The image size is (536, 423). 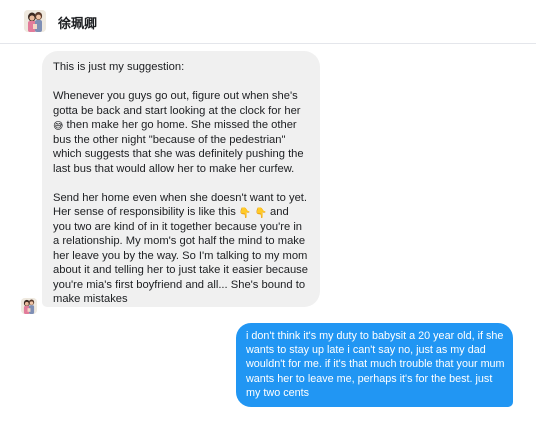 I want to click on contact-name: 徐珮卿, so click(x=77, y=22).